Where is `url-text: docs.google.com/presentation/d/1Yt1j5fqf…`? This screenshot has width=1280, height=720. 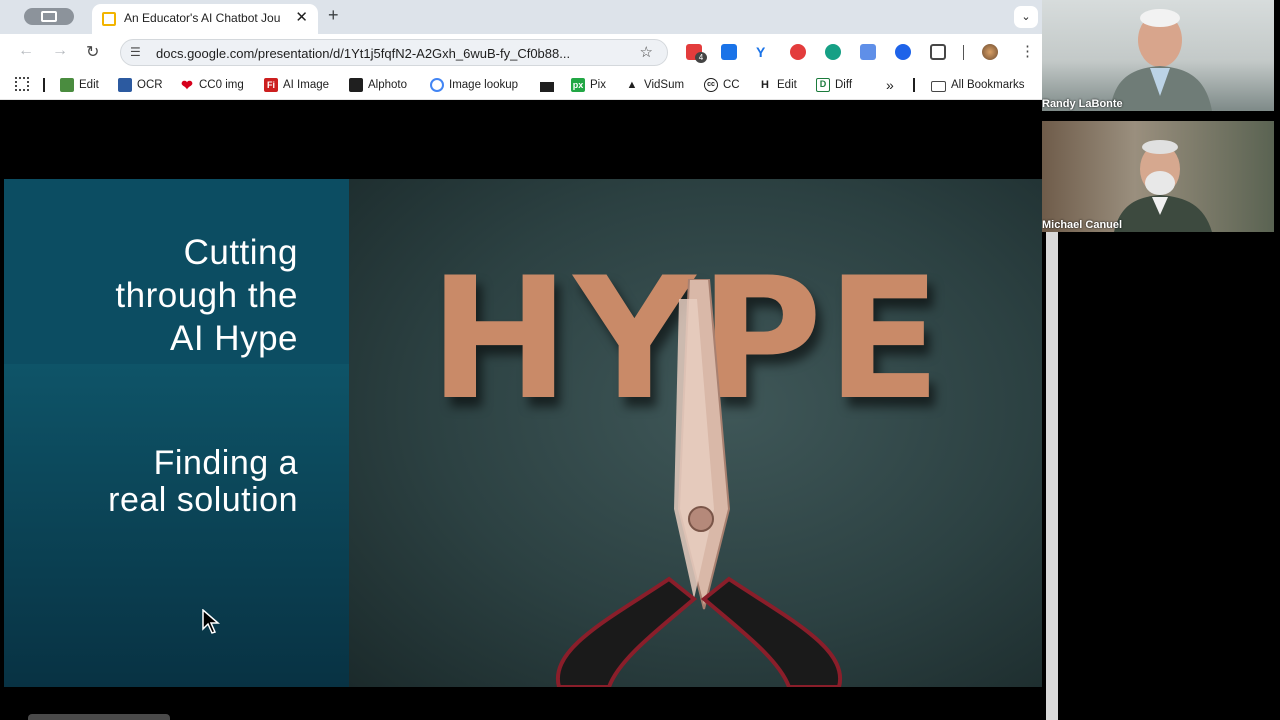
url-text: docs.google.com/presentation/d/1Yt1j5fqf… is located at coordinates (363, 53).